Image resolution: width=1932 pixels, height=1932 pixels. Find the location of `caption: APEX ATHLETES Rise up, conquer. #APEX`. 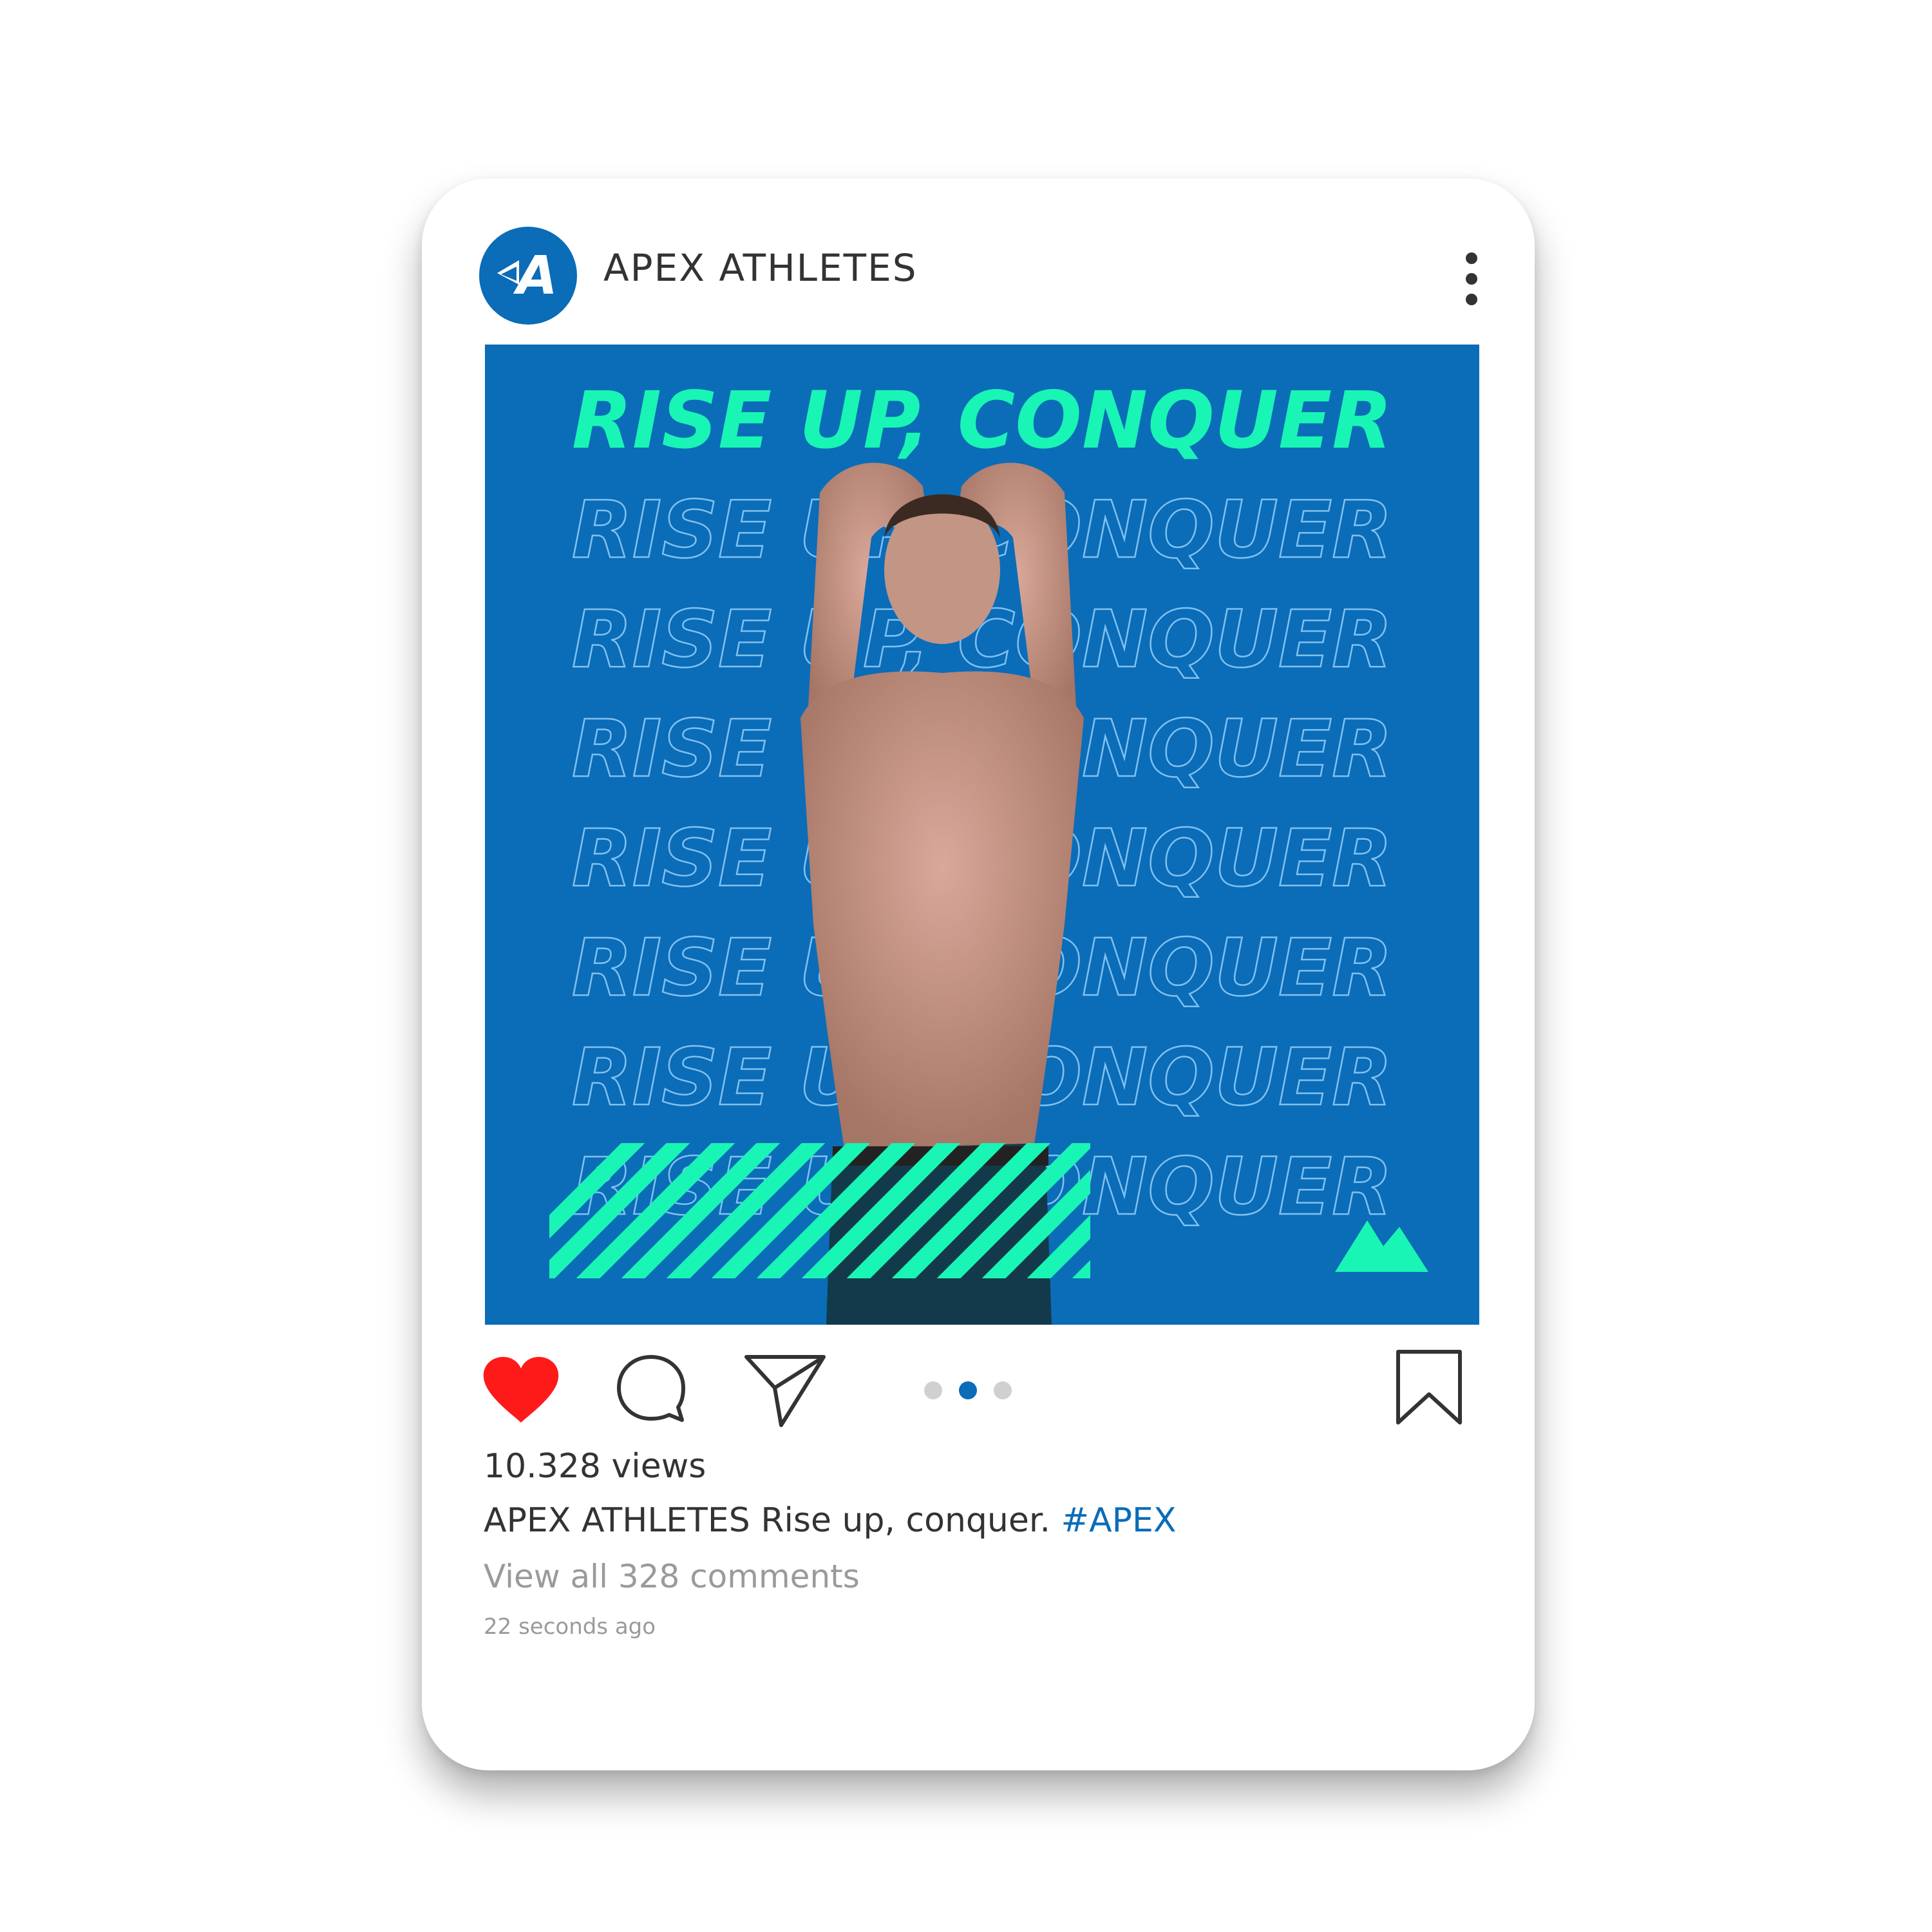

caption: APEX ATHLETES Rise up, conquer. #APEX is located at coordinates (830, 1521).